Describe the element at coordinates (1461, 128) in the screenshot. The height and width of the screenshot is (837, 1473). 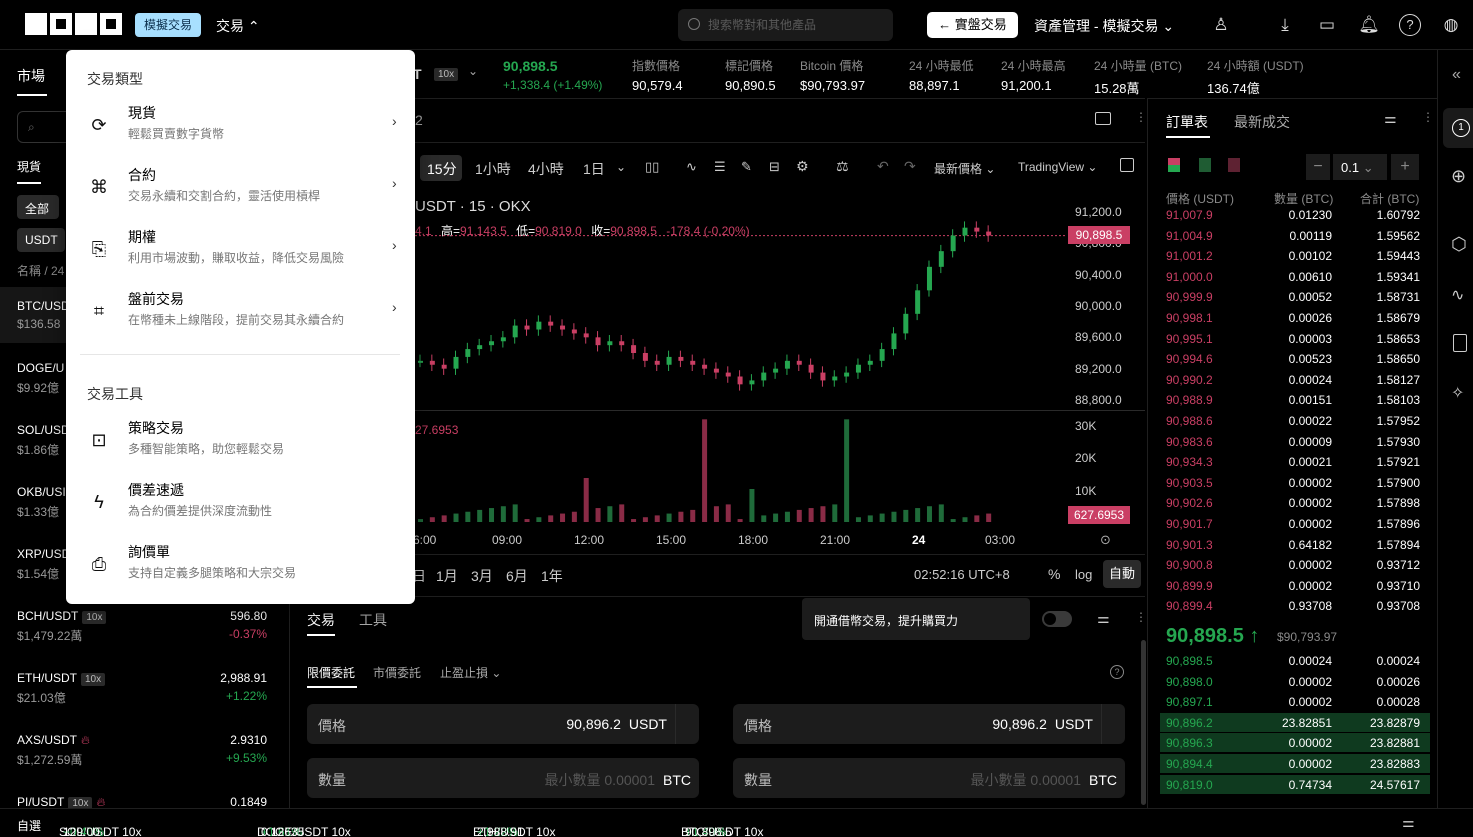
I see `orderbook-panel-icon: 1` at that location.